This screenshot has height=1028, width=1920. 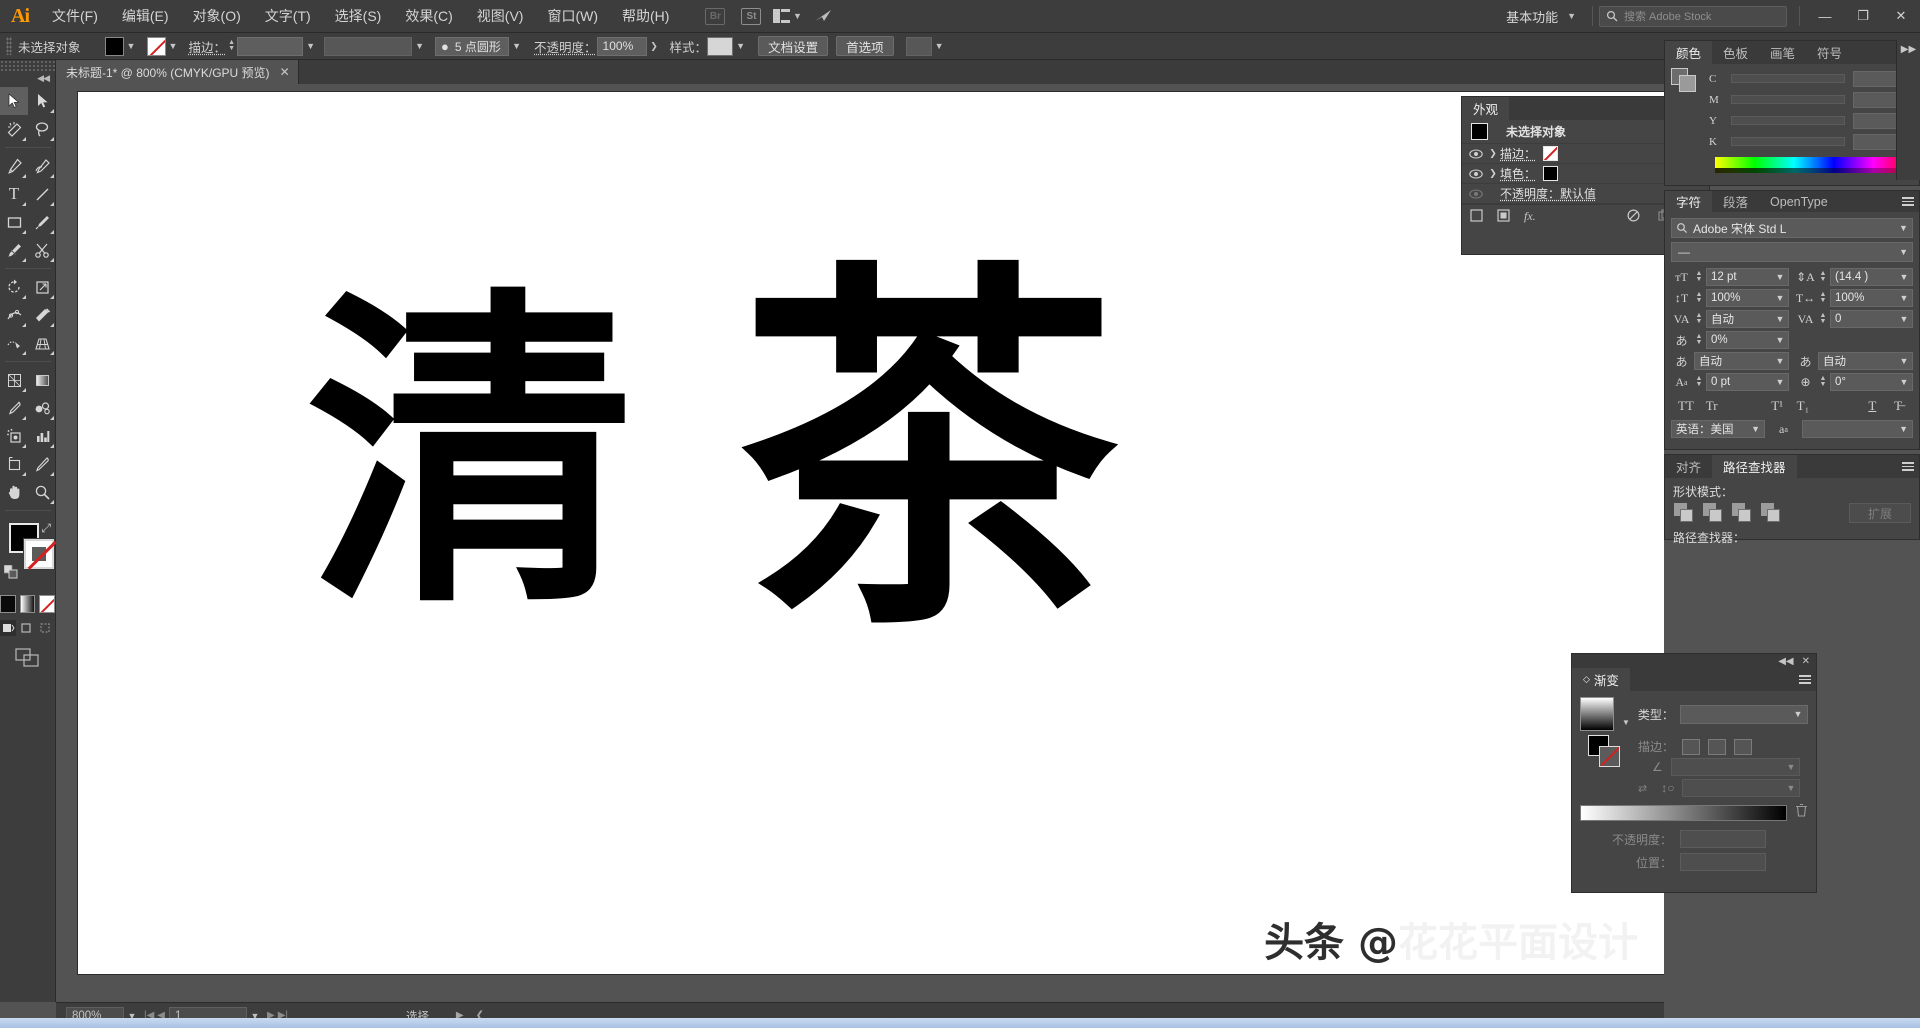 I want to click on select-similar-options, so click(x=918, y=46).